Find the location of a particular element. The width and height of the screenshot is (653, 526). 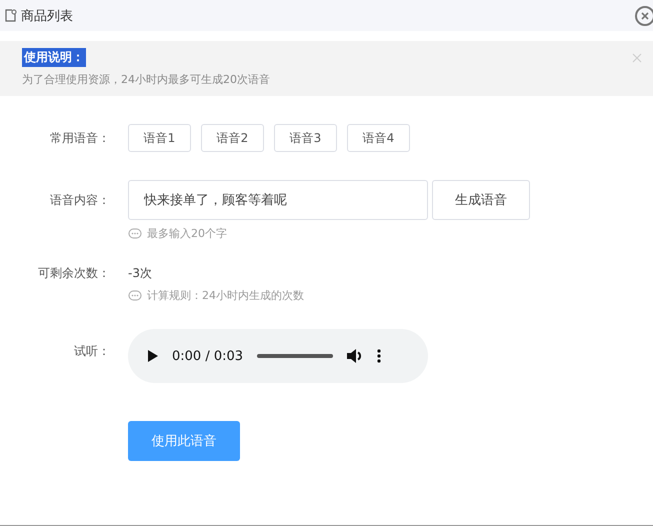

field-label: 语音内容： is located at coordinates (79, 200).